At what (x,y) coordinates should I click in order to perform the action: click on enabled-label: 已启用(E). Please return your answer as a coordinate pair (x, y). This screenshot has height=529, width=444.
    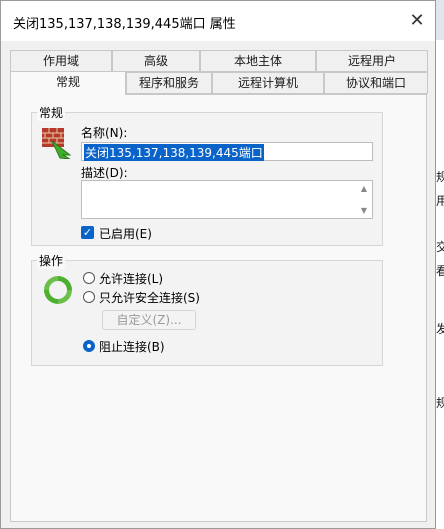
    Looking at the image, I should click on (125, 234).